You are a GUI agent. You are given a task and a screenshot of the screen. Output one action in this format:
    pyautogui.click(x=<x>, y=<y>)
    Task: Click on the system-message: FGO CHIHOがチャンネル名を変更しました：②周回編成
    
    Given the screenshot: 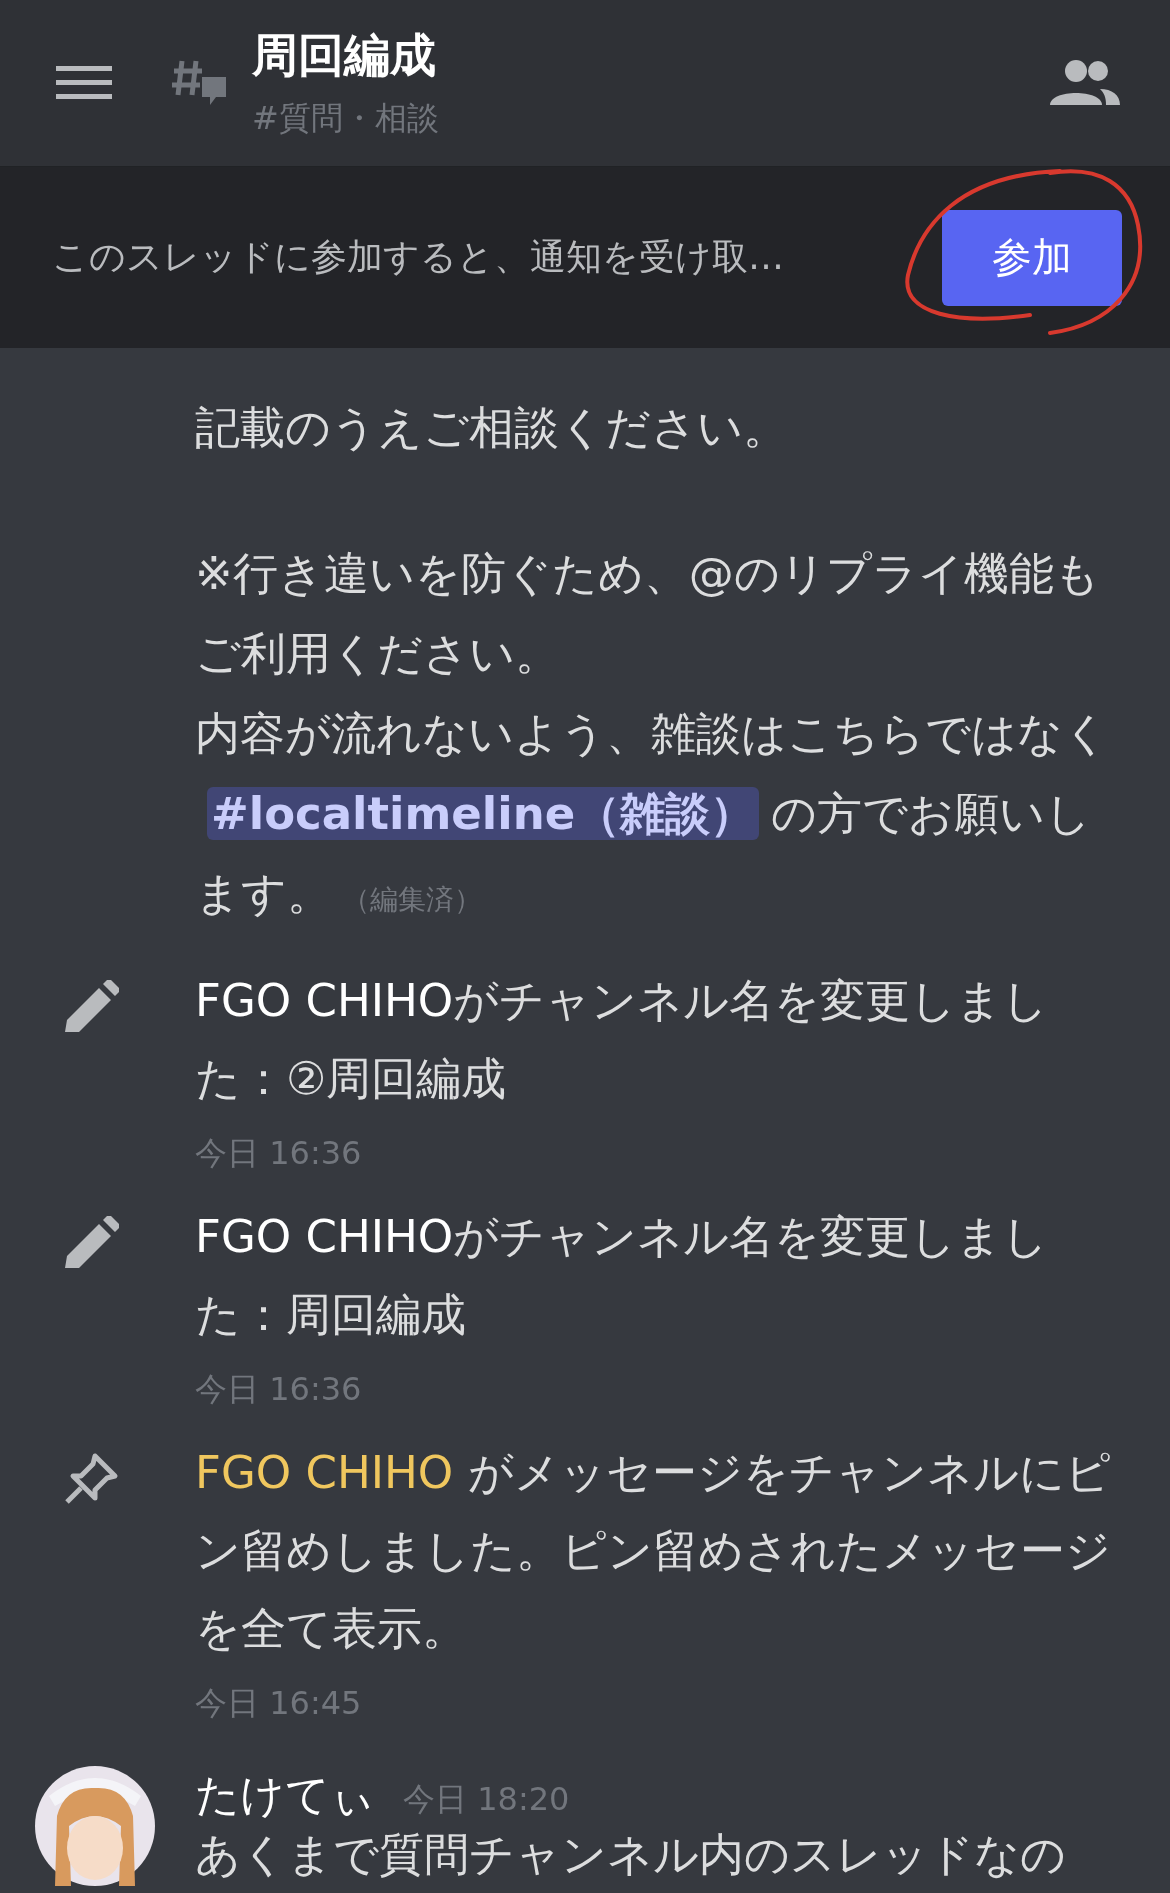 What is the action you would take?
    pyautogui.click(x=622, y=1040)
    